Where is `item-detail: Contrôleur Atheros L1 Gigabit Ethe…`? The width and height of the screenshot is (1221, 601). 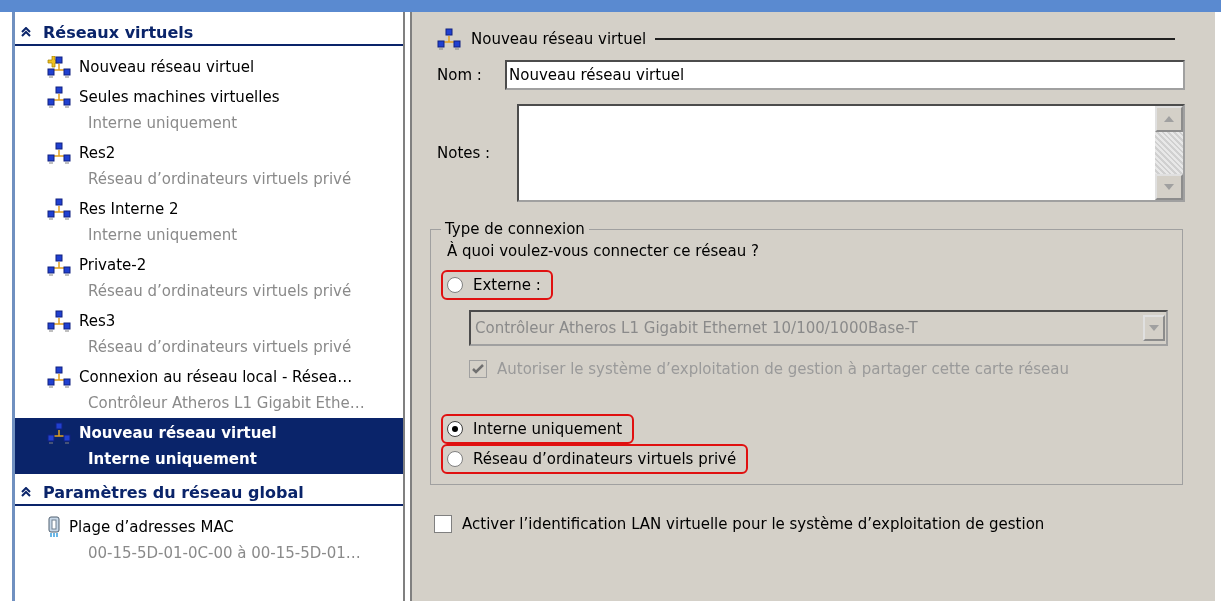 item-detail: Contrôleur Atheros L1 Gigabit Ethe… is located at coordinates (226, 403).